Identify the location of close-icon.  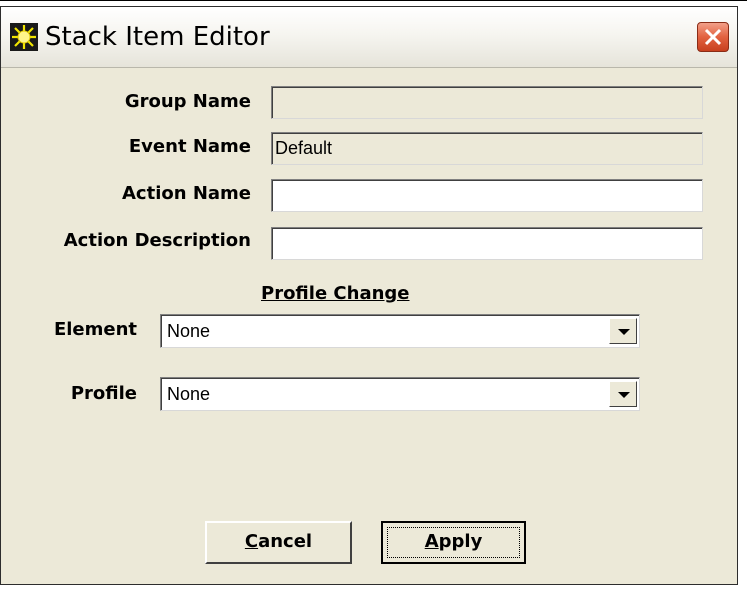
(713, 37).